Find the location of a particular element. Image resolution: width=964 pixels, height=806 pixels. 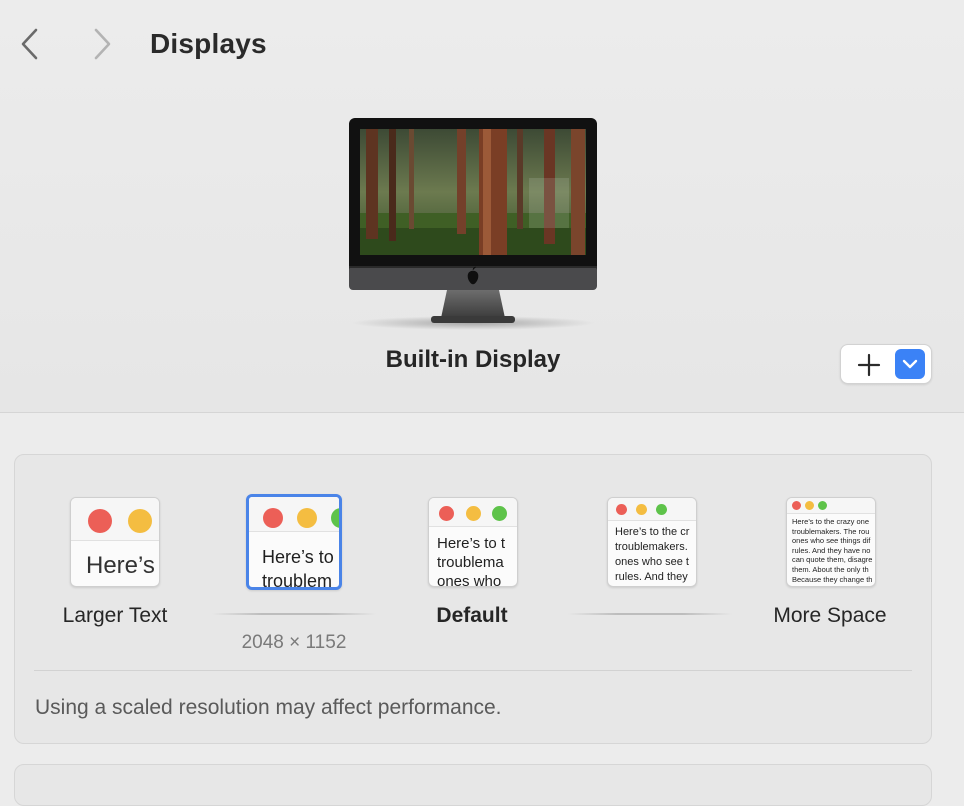

next-settings-panel is located at coordinates (473, 785).